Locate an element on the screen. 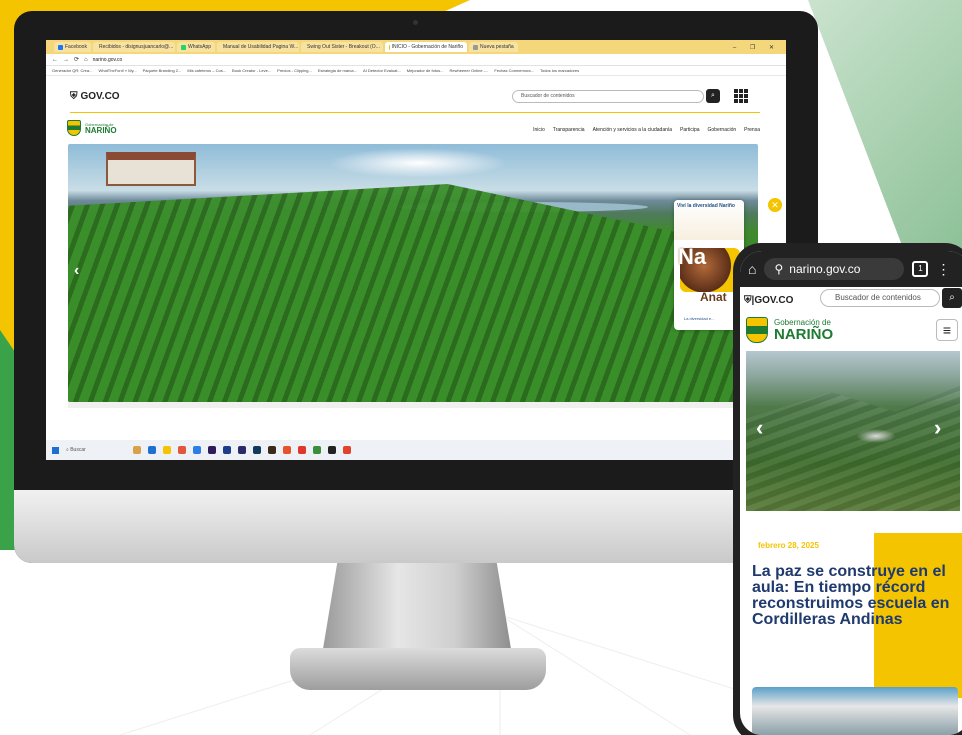 The image size is (962, 735). hero-cloud is located at coordinates (418, 163).